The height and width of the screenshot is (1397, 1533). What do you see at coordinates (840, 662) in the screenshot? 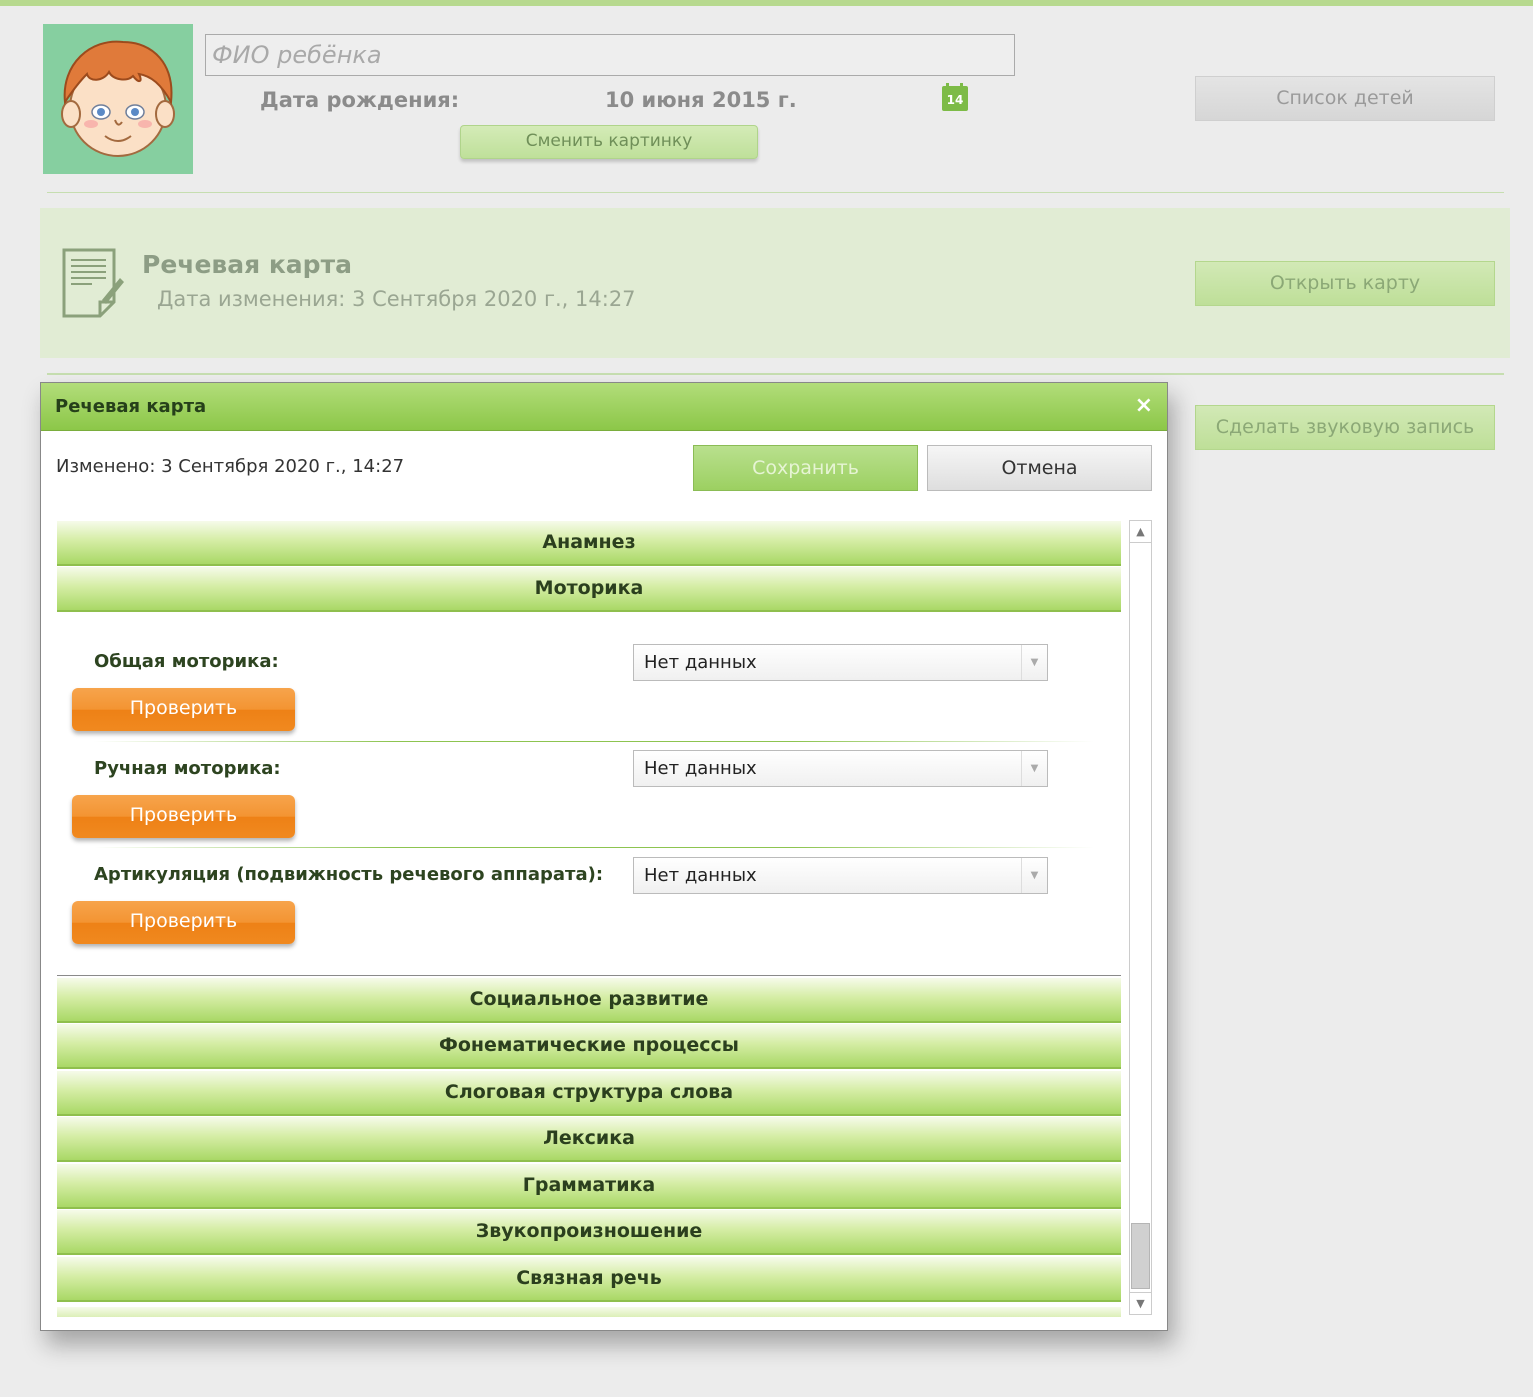
I see `general-motor-select: Нет данных ▼` at bounding box center [840, 662].